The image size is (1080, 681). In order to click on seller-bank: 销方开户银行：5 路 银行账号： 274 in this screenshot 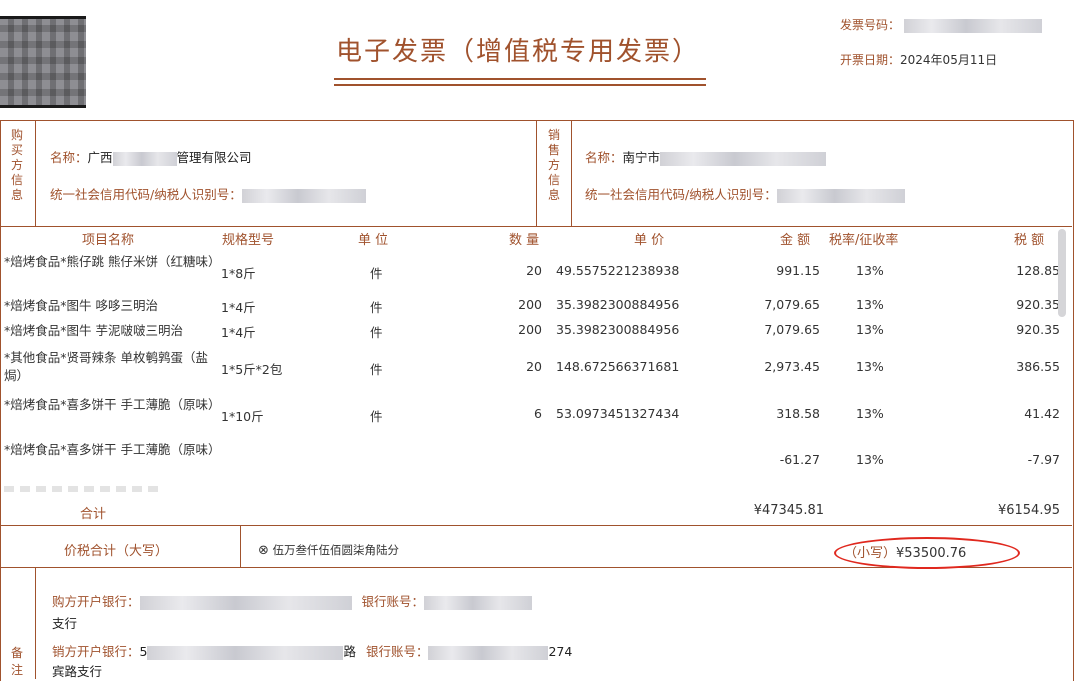, I will do `click(312, 652)`.